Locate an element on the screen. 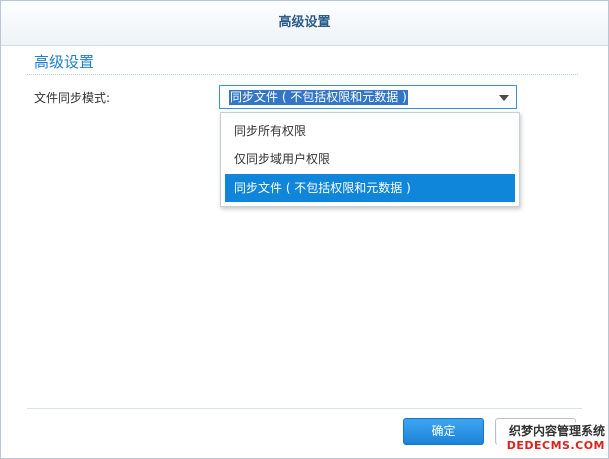  site-watermark-logo: 织梦内容管理系统 DEDECMS.COM is located at coordinates (551, 439).